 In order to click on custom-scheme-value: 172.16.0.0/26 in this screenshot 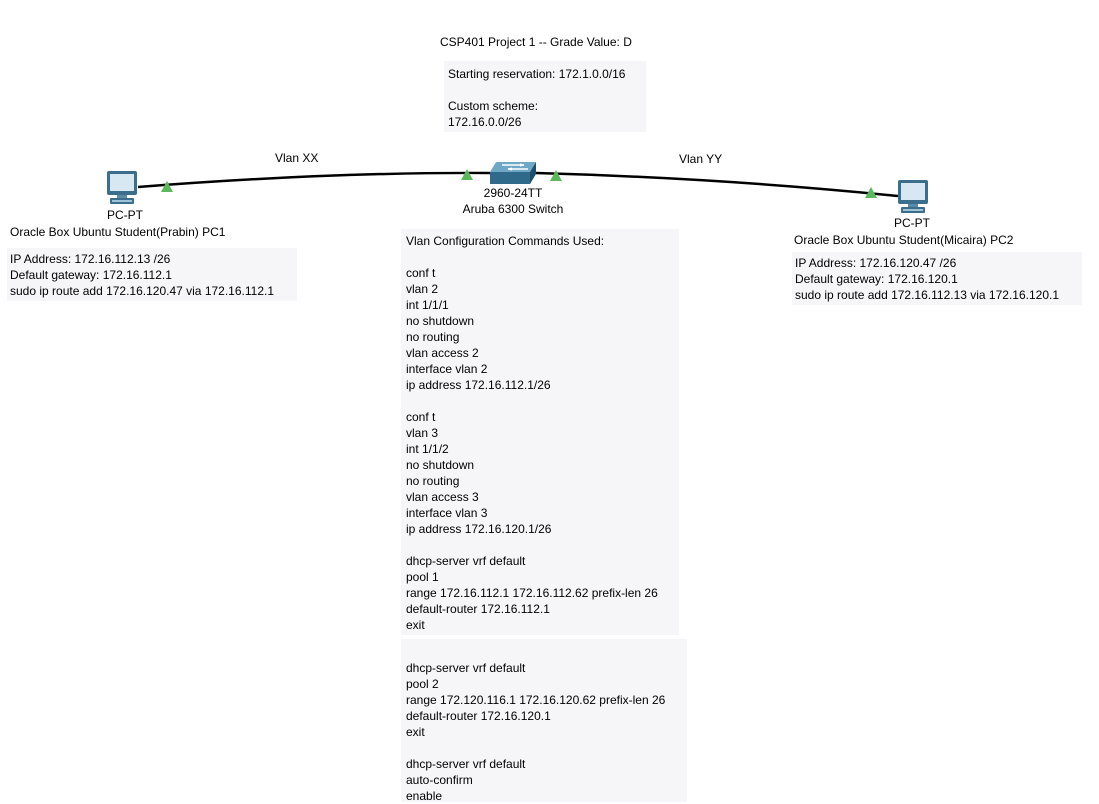, I will do `click(485, 122)`.